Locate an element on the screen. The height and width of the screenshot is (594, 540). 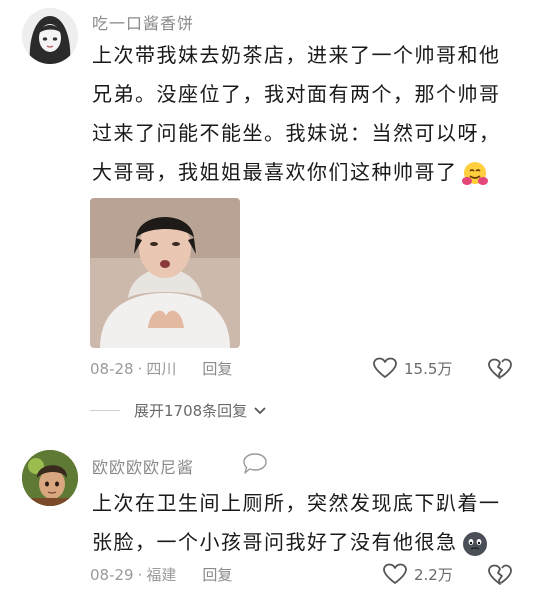
comment-line: 兄弟。没座位了，我对面有两个，那个帅哥 is located at coordinates (296, 94).